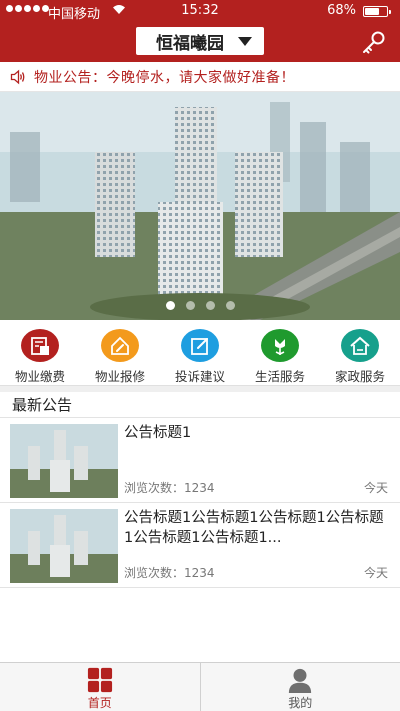  I want to click on battery-percent: 68%, so click(341, 10).